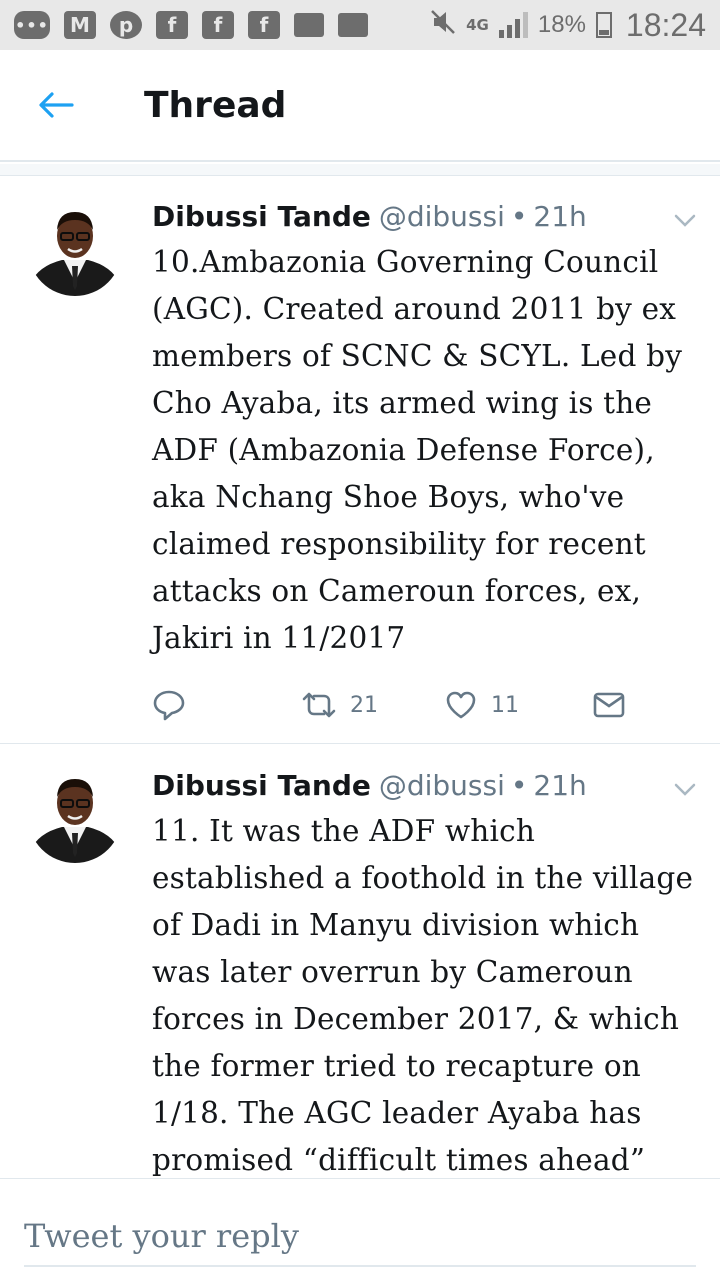 This screenshot has width=720, height=1280. I want to click on back-arrow-icon, so click(56, 105).